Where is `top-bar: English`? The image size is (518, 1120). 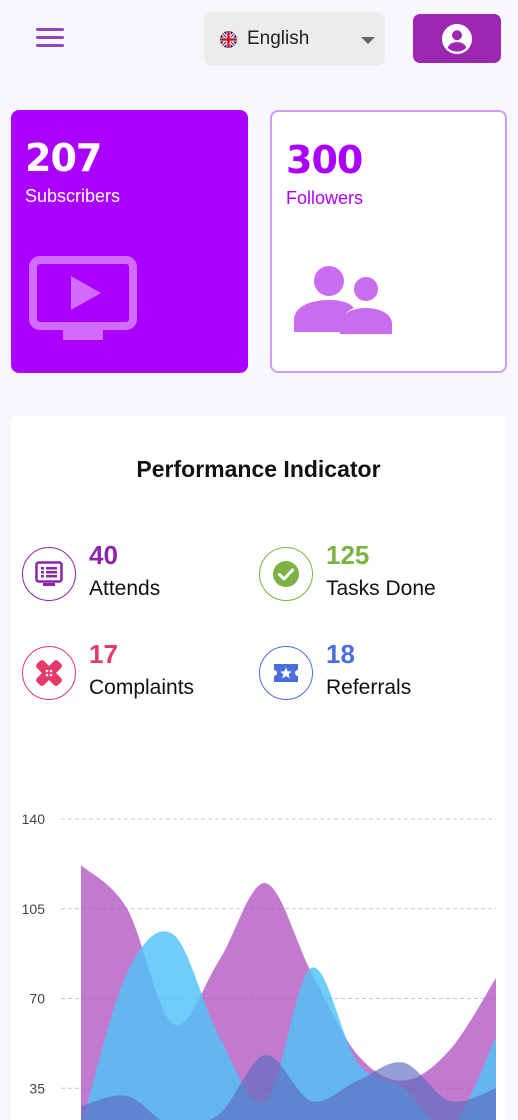 top-bar: English is located at coordinates (259, 40).